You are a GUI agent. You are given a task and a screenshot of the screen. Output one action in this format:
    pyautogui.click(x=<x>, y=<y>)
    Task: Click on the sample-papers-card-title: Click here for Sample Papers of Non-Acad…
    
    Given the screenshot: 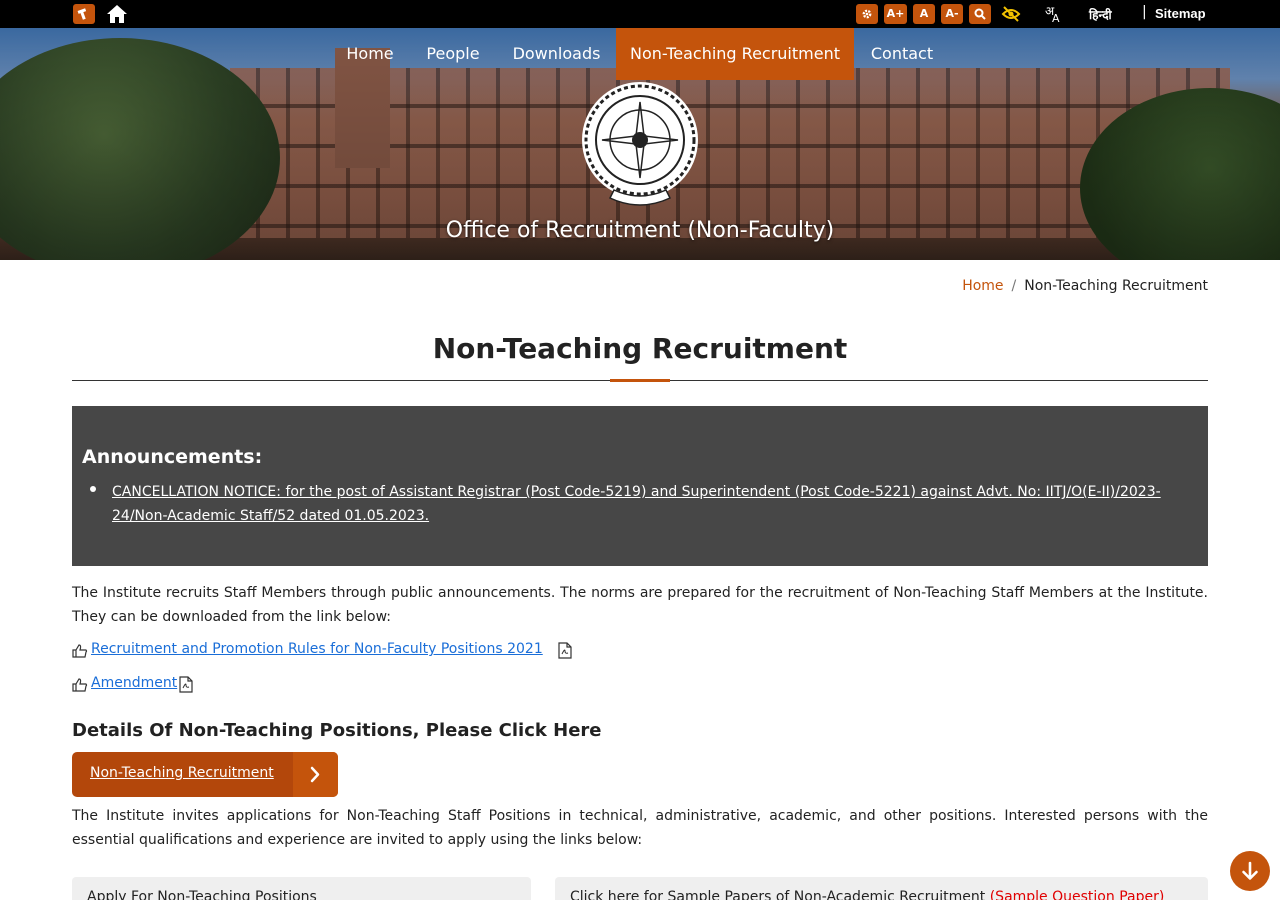 What is the action you would take?
    pyautogui.click(x=867, y=894)
    